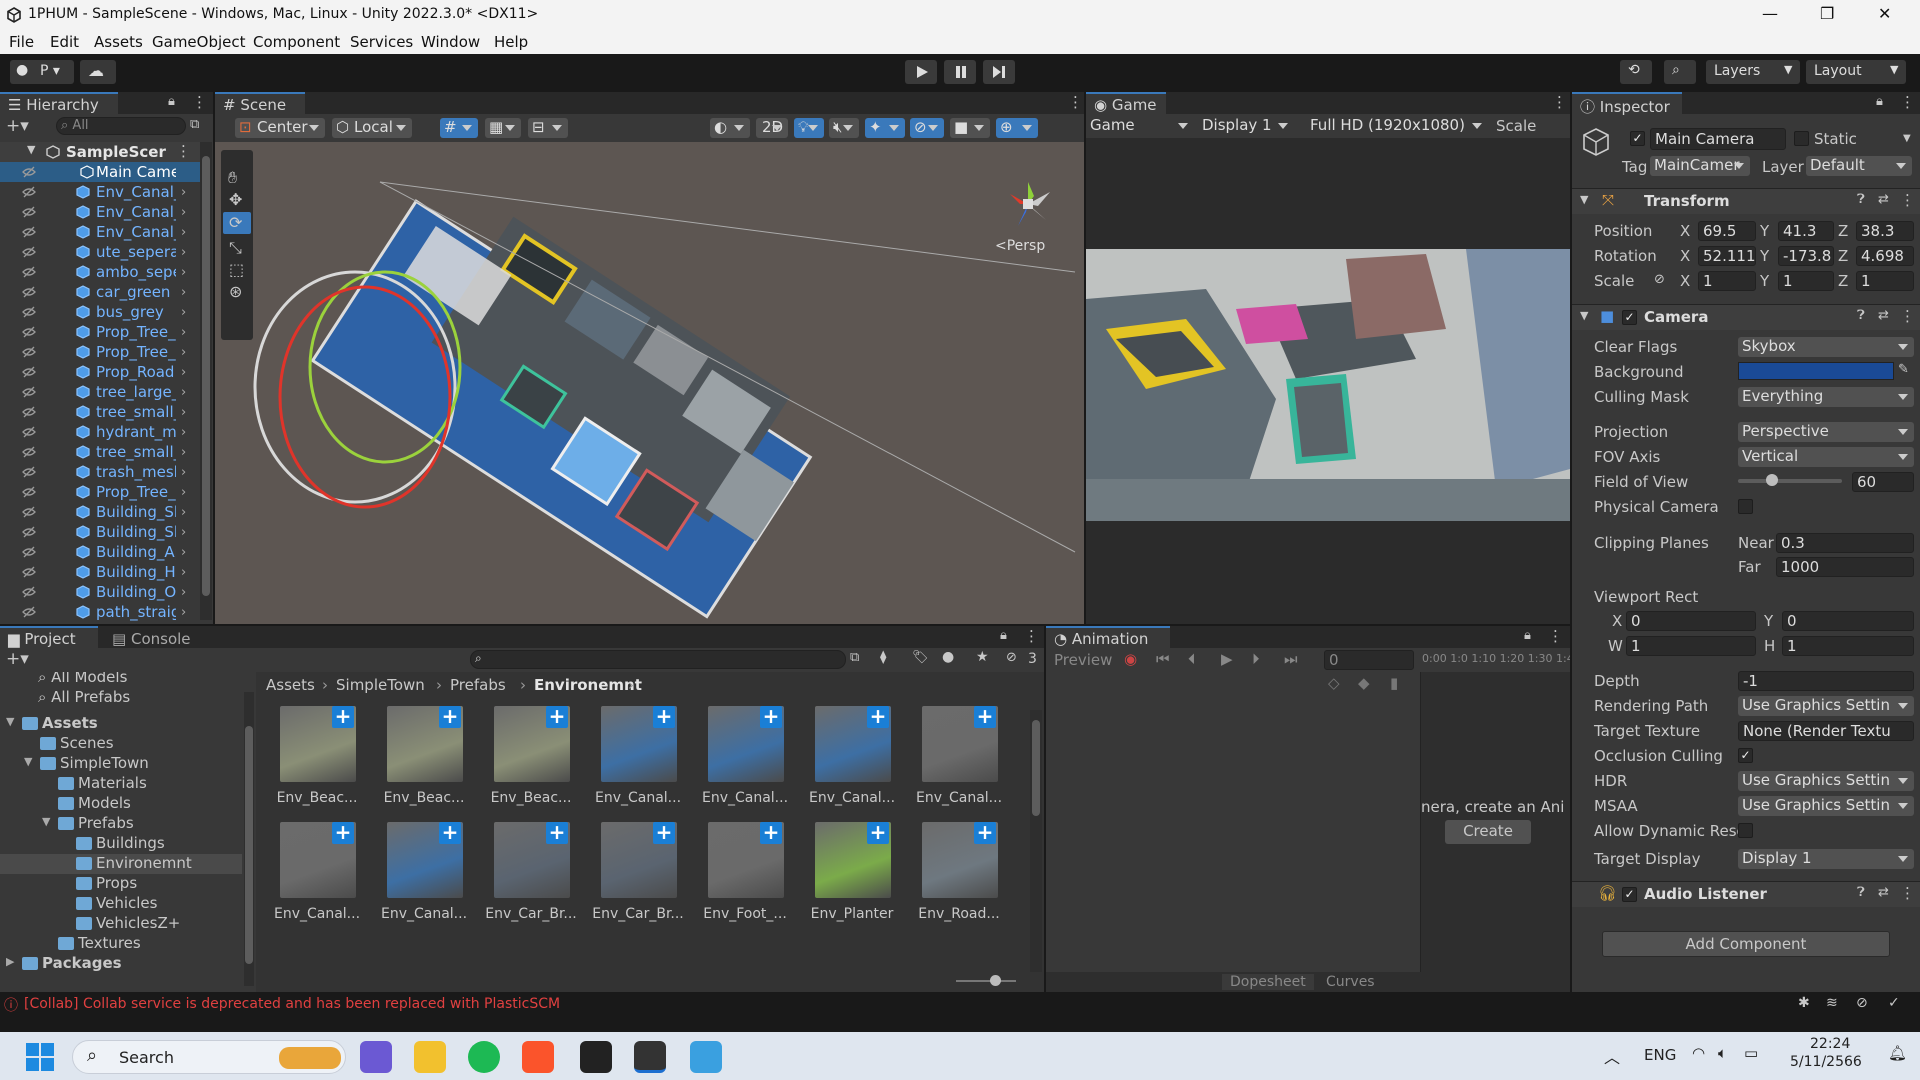 The height and width of the screenshot is (1080, 1920). What do you see at coordinates (237, 223) in the screenshot?
I see `rotate-tool-button: ⟳` at bounding box center [237, 223].